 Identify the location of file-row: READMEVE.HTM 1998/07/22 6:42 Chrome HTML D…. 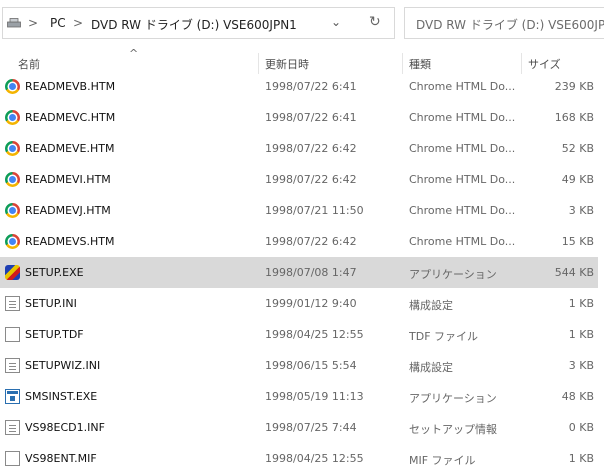
(299, 148).